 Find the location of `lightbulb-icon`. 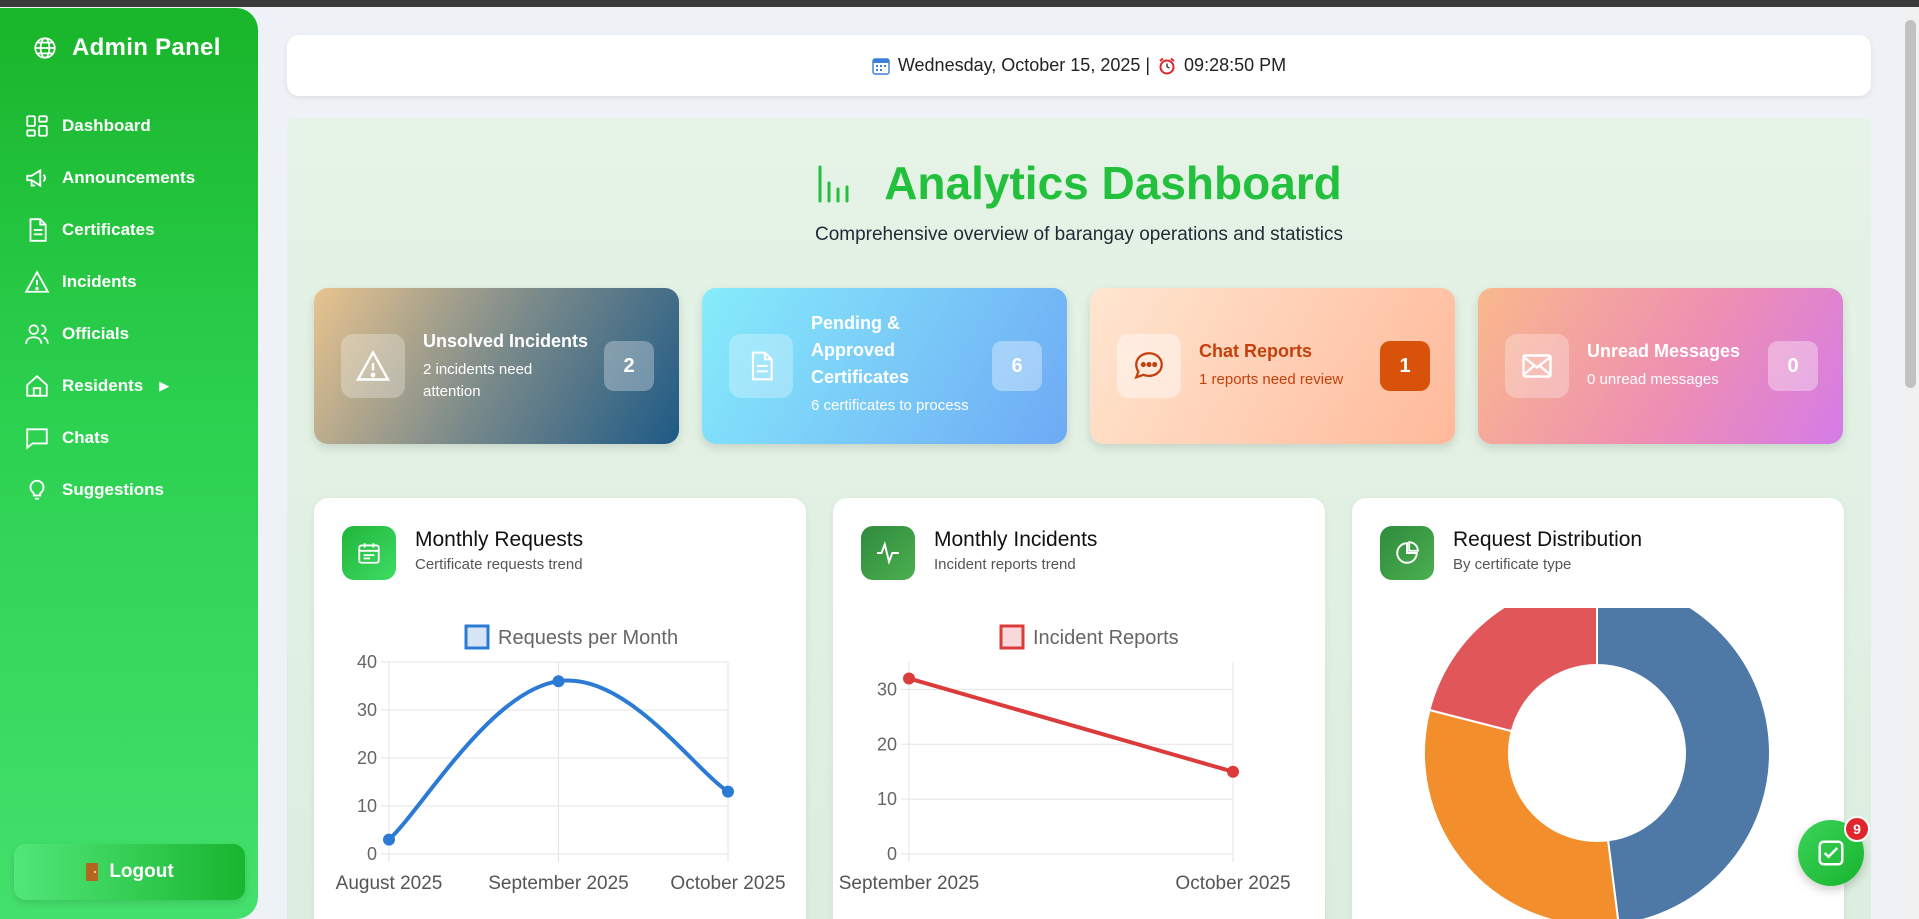

lightbulb-icon is located at coordinates (37, 489).